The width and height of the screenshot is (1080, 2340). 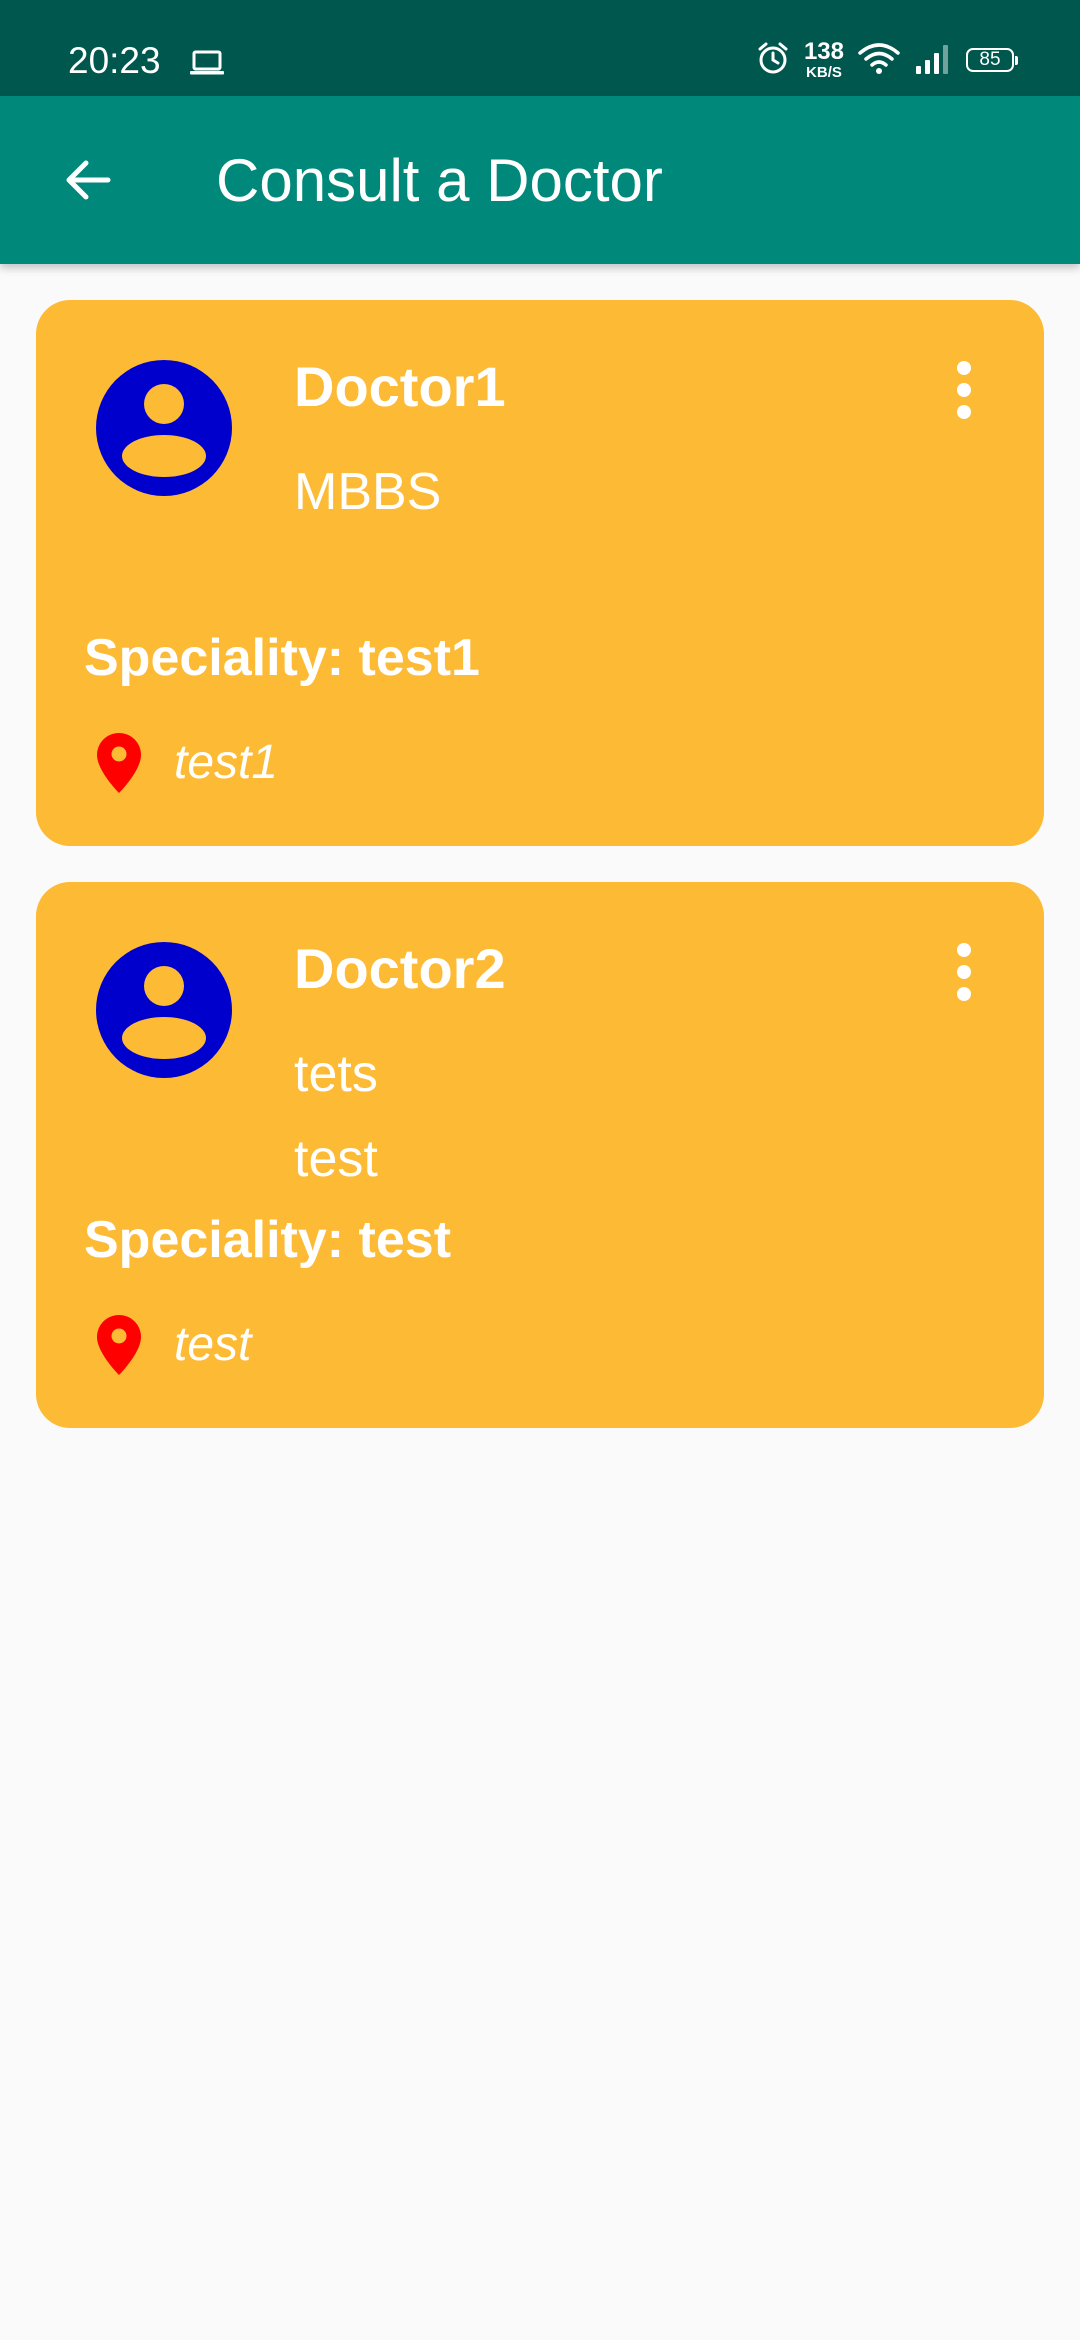 What do you see at coordinates (439, 180) in the screenshot?
I see `page-title: Consult a Doctor` at bounding box center [439, 180].